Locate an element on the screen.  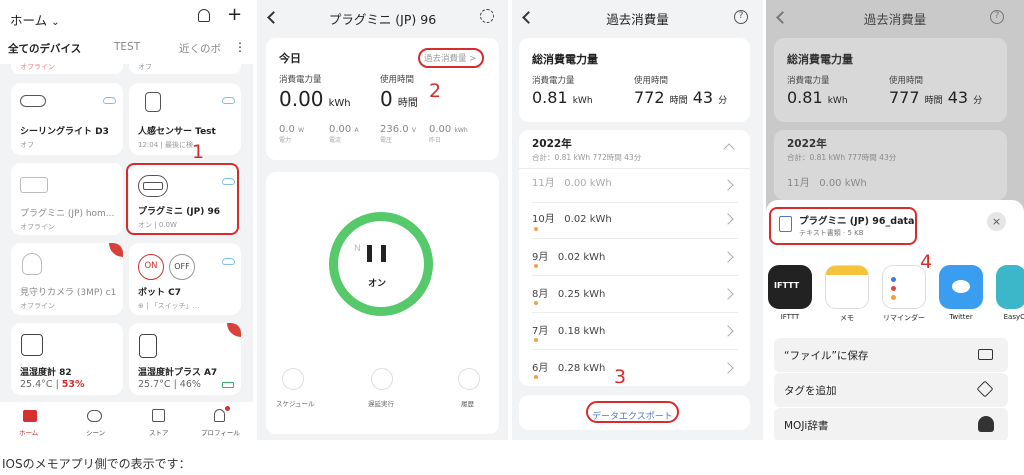
bell-icon is located at coordinates (204, 15).